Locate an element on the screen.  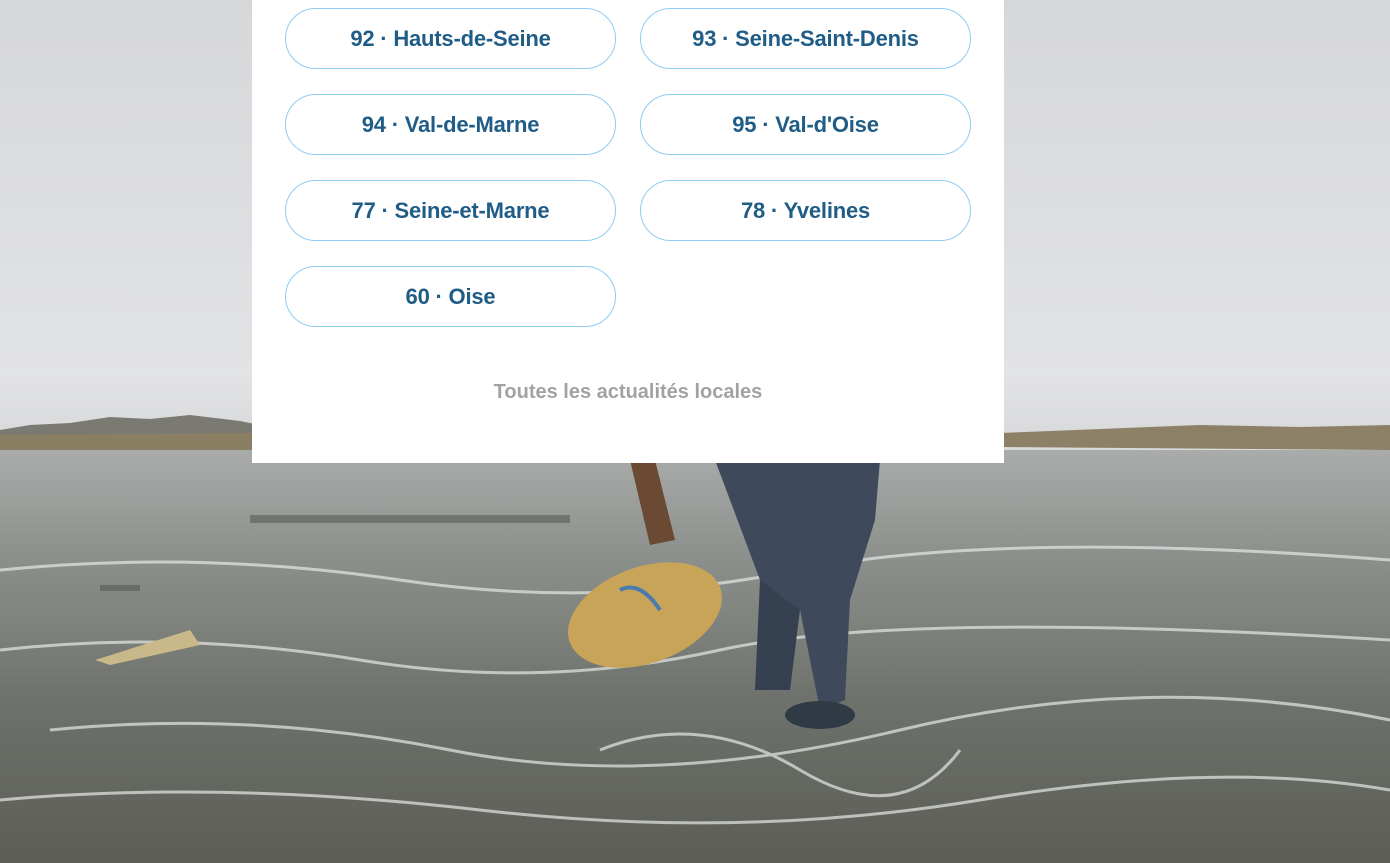
department-button-60: 60 · Oise is located at coordinates (450, 296).